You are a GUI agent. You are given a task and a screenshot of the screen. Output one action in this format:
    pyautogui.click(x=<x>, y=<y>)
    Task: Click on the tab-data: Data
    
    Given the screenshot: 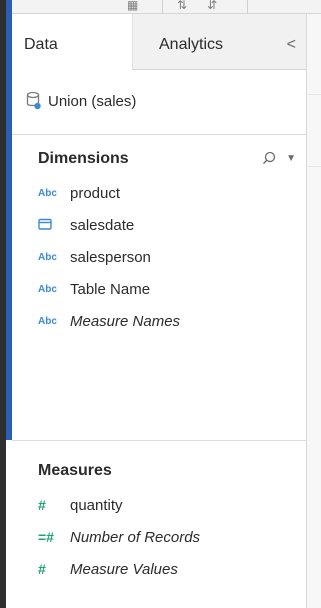 What is the action you would take?
    pyautogui.click(x=72, y=42)
    